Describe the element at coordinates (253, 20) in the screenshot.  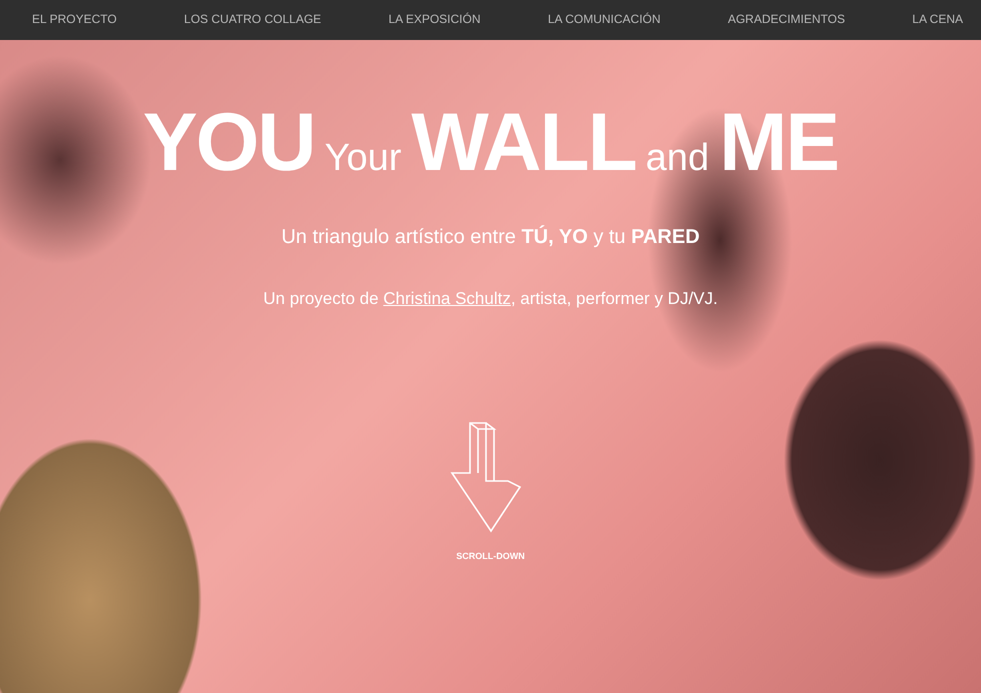
I see `nav-link: LOS CUATRO COLLAGE` at that location.